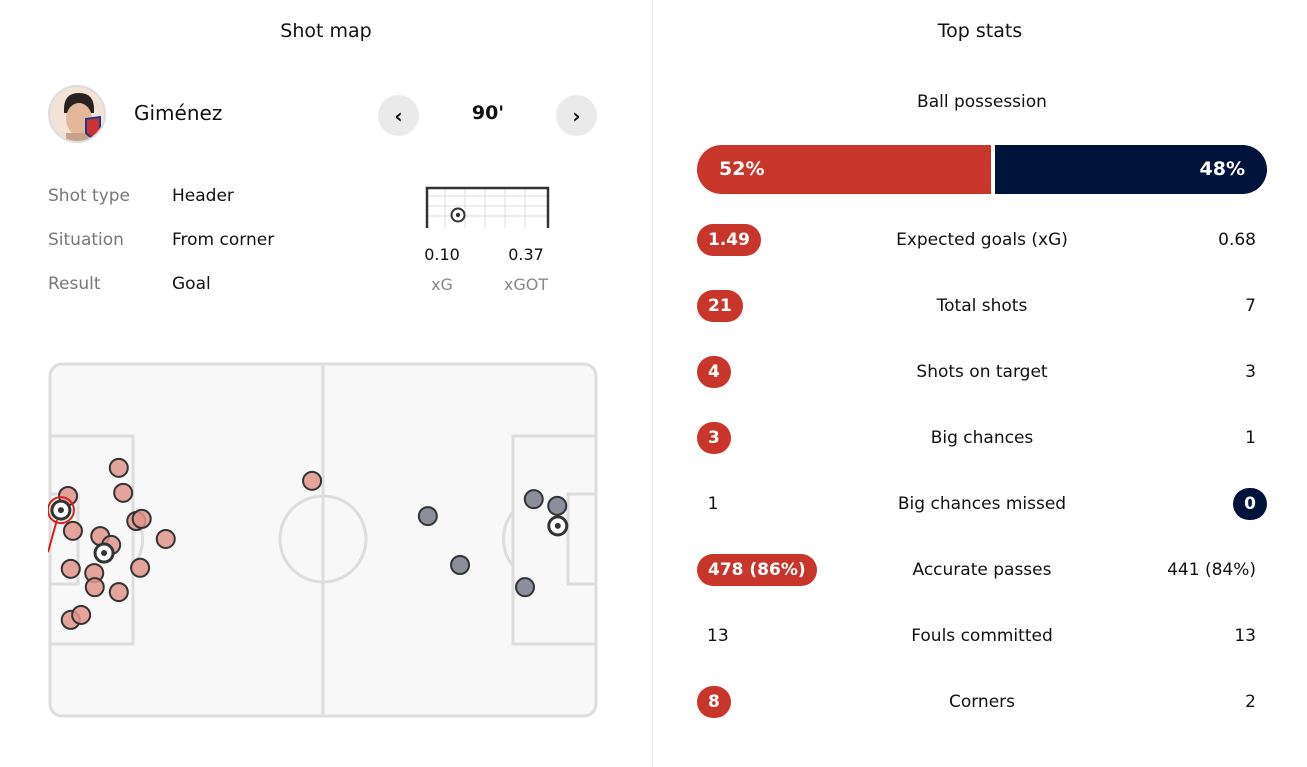 The image size is (1307, 767). What do you see at coordinates (1250, 372) in the screenshot?
I see `stat-away-value: 3` at bounding box center [1250, 372].